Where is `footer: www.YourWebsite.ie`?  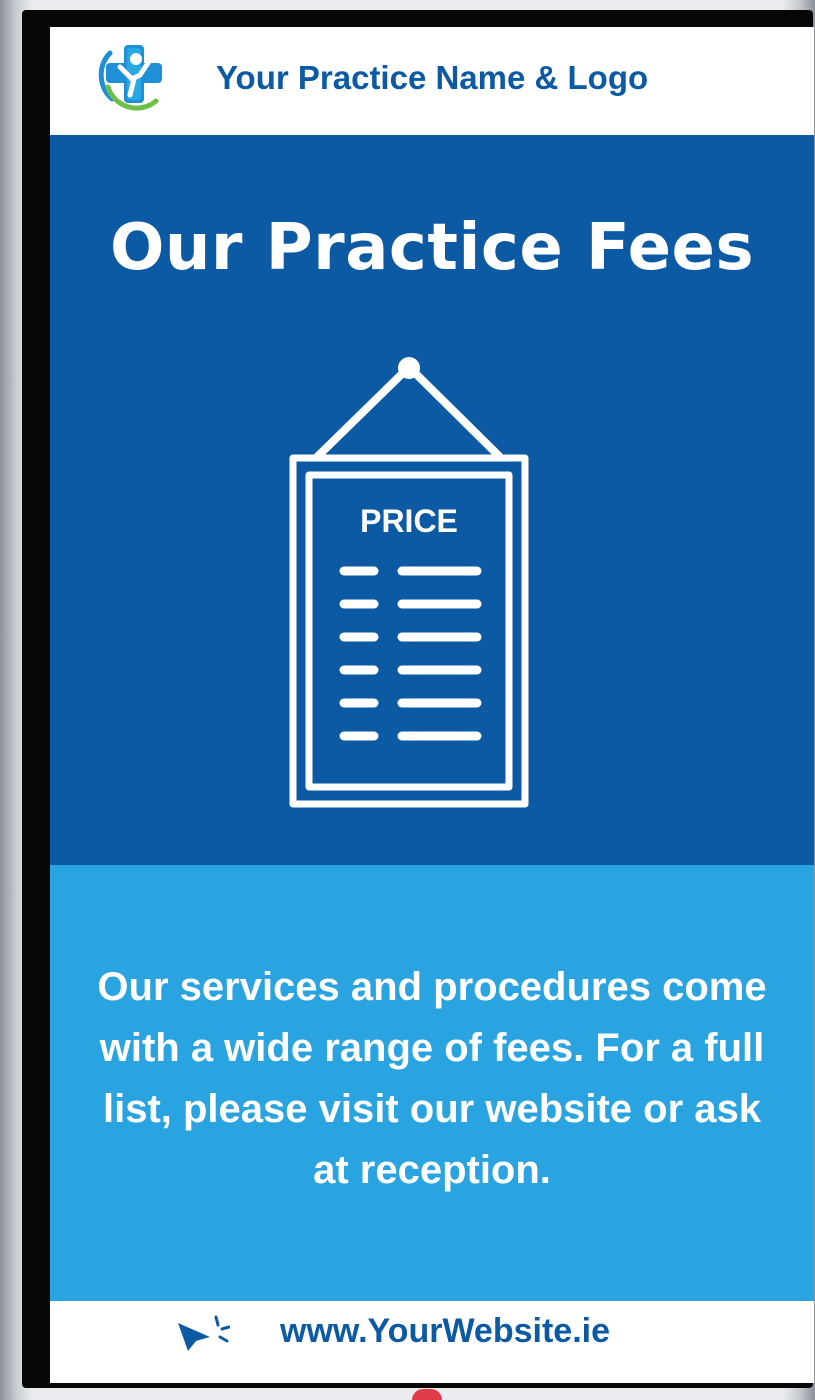 footer: www.YourWebsite.ie is located at coordinates (432, 1342).